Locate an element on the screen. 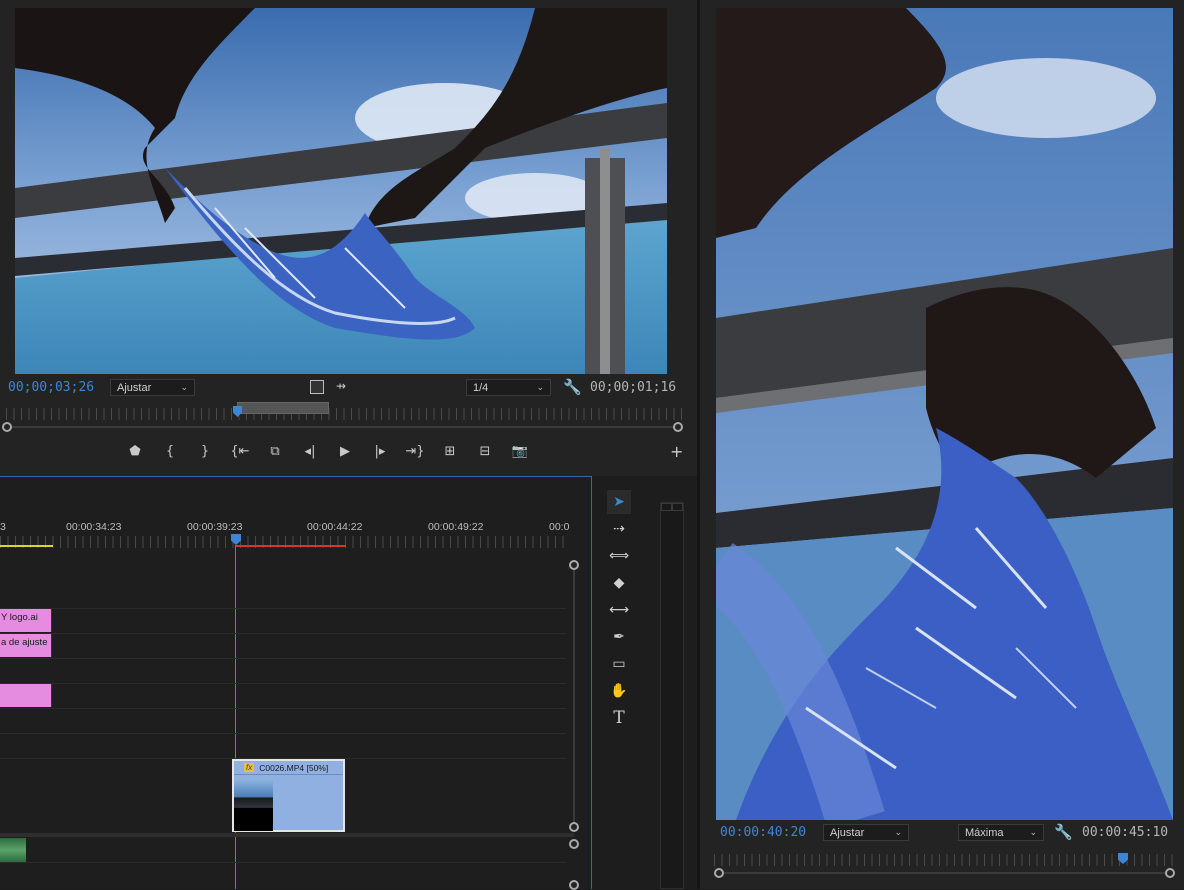 Image resolution: width=1184 pixels, height=890 pixels. program-quality-dropdown: Máxima ⌄ is located at coordinates (1001, 832).